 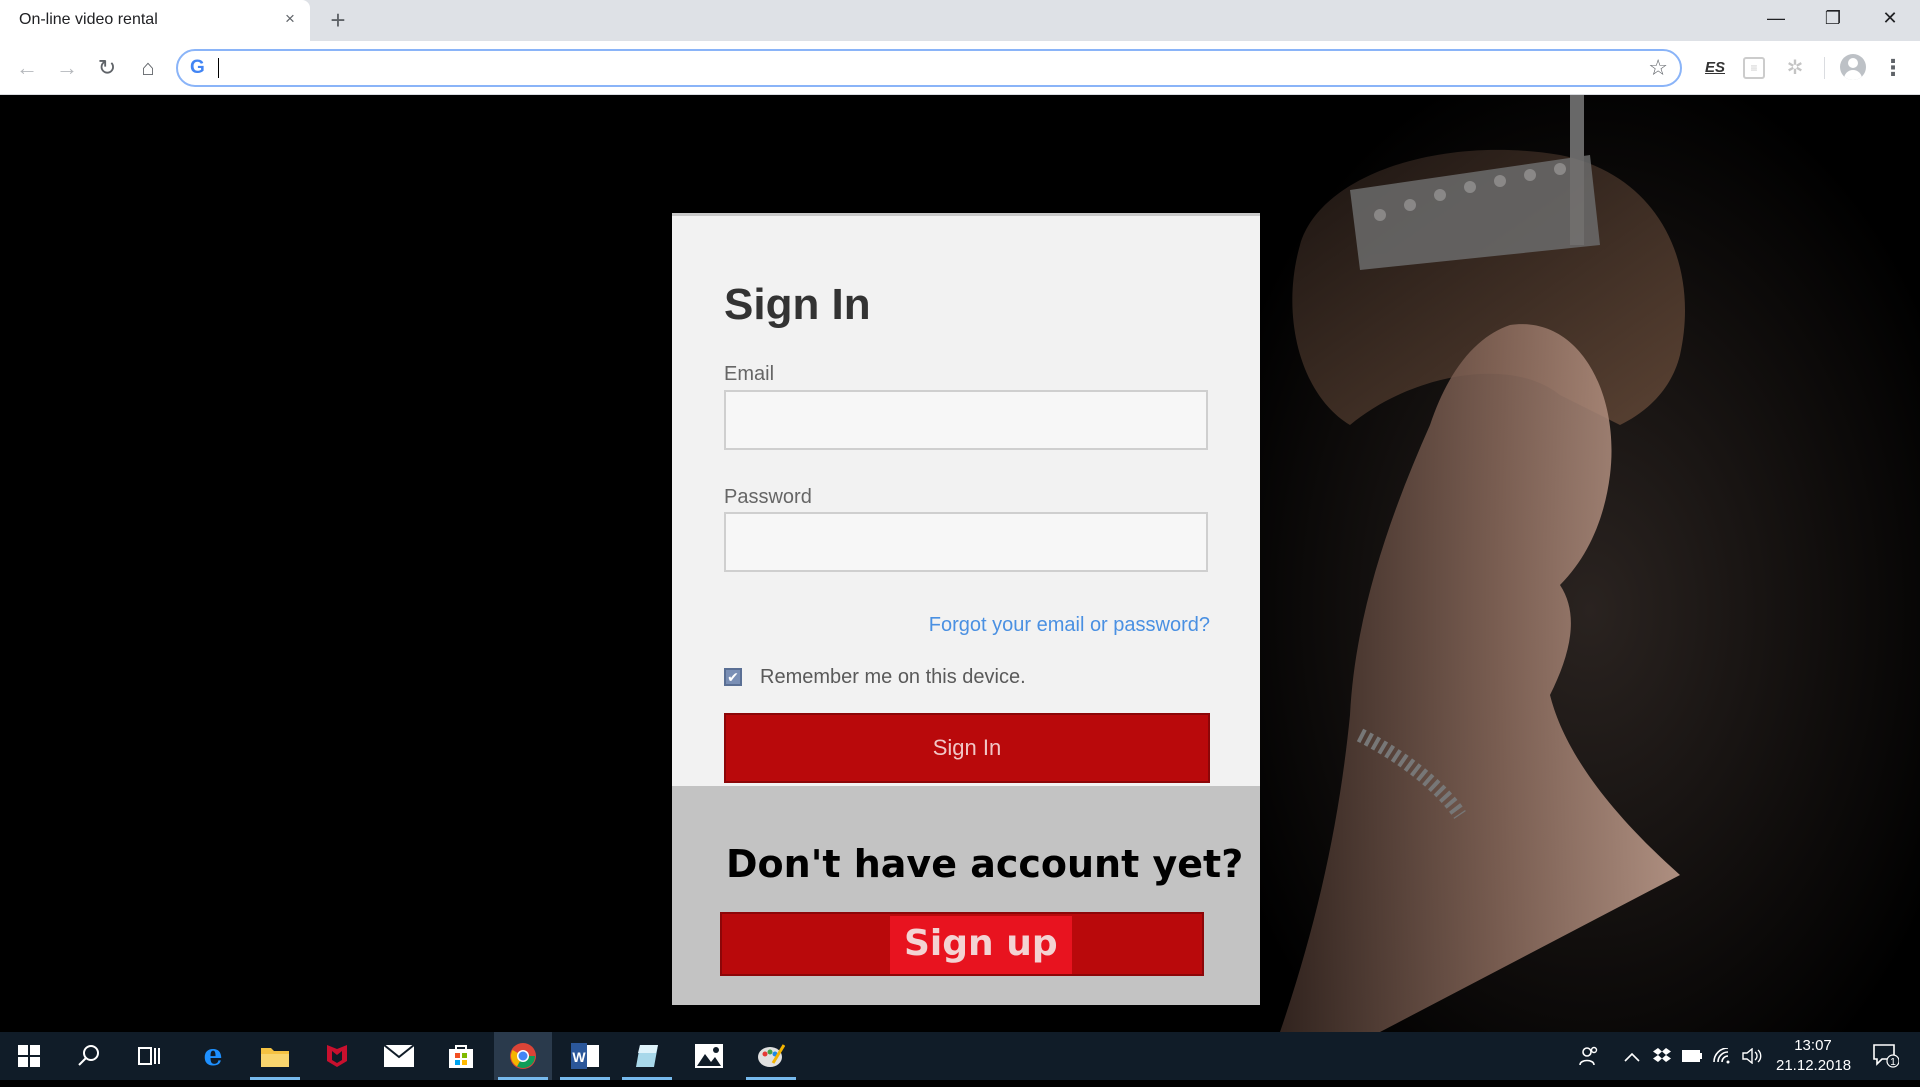 What do you see at coordinates (197, 67) in the screenshot?
I see `google-icon: G` at bounding box center [197, 67].